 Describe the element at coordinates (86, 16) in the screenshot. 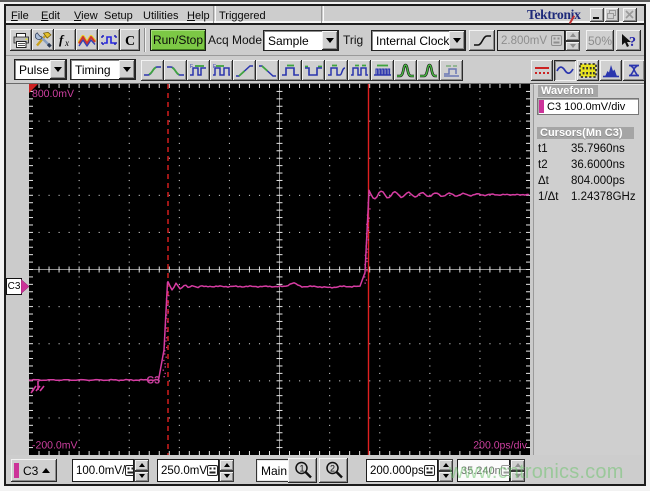

I see `menu-view: View` at that location.